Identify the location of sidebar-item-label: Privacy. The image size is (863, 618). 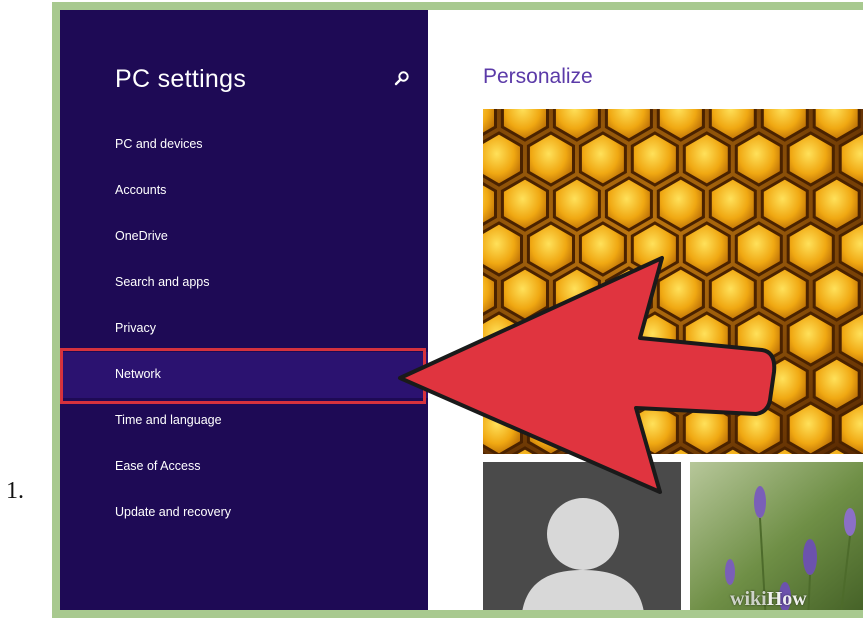
(135, 328).